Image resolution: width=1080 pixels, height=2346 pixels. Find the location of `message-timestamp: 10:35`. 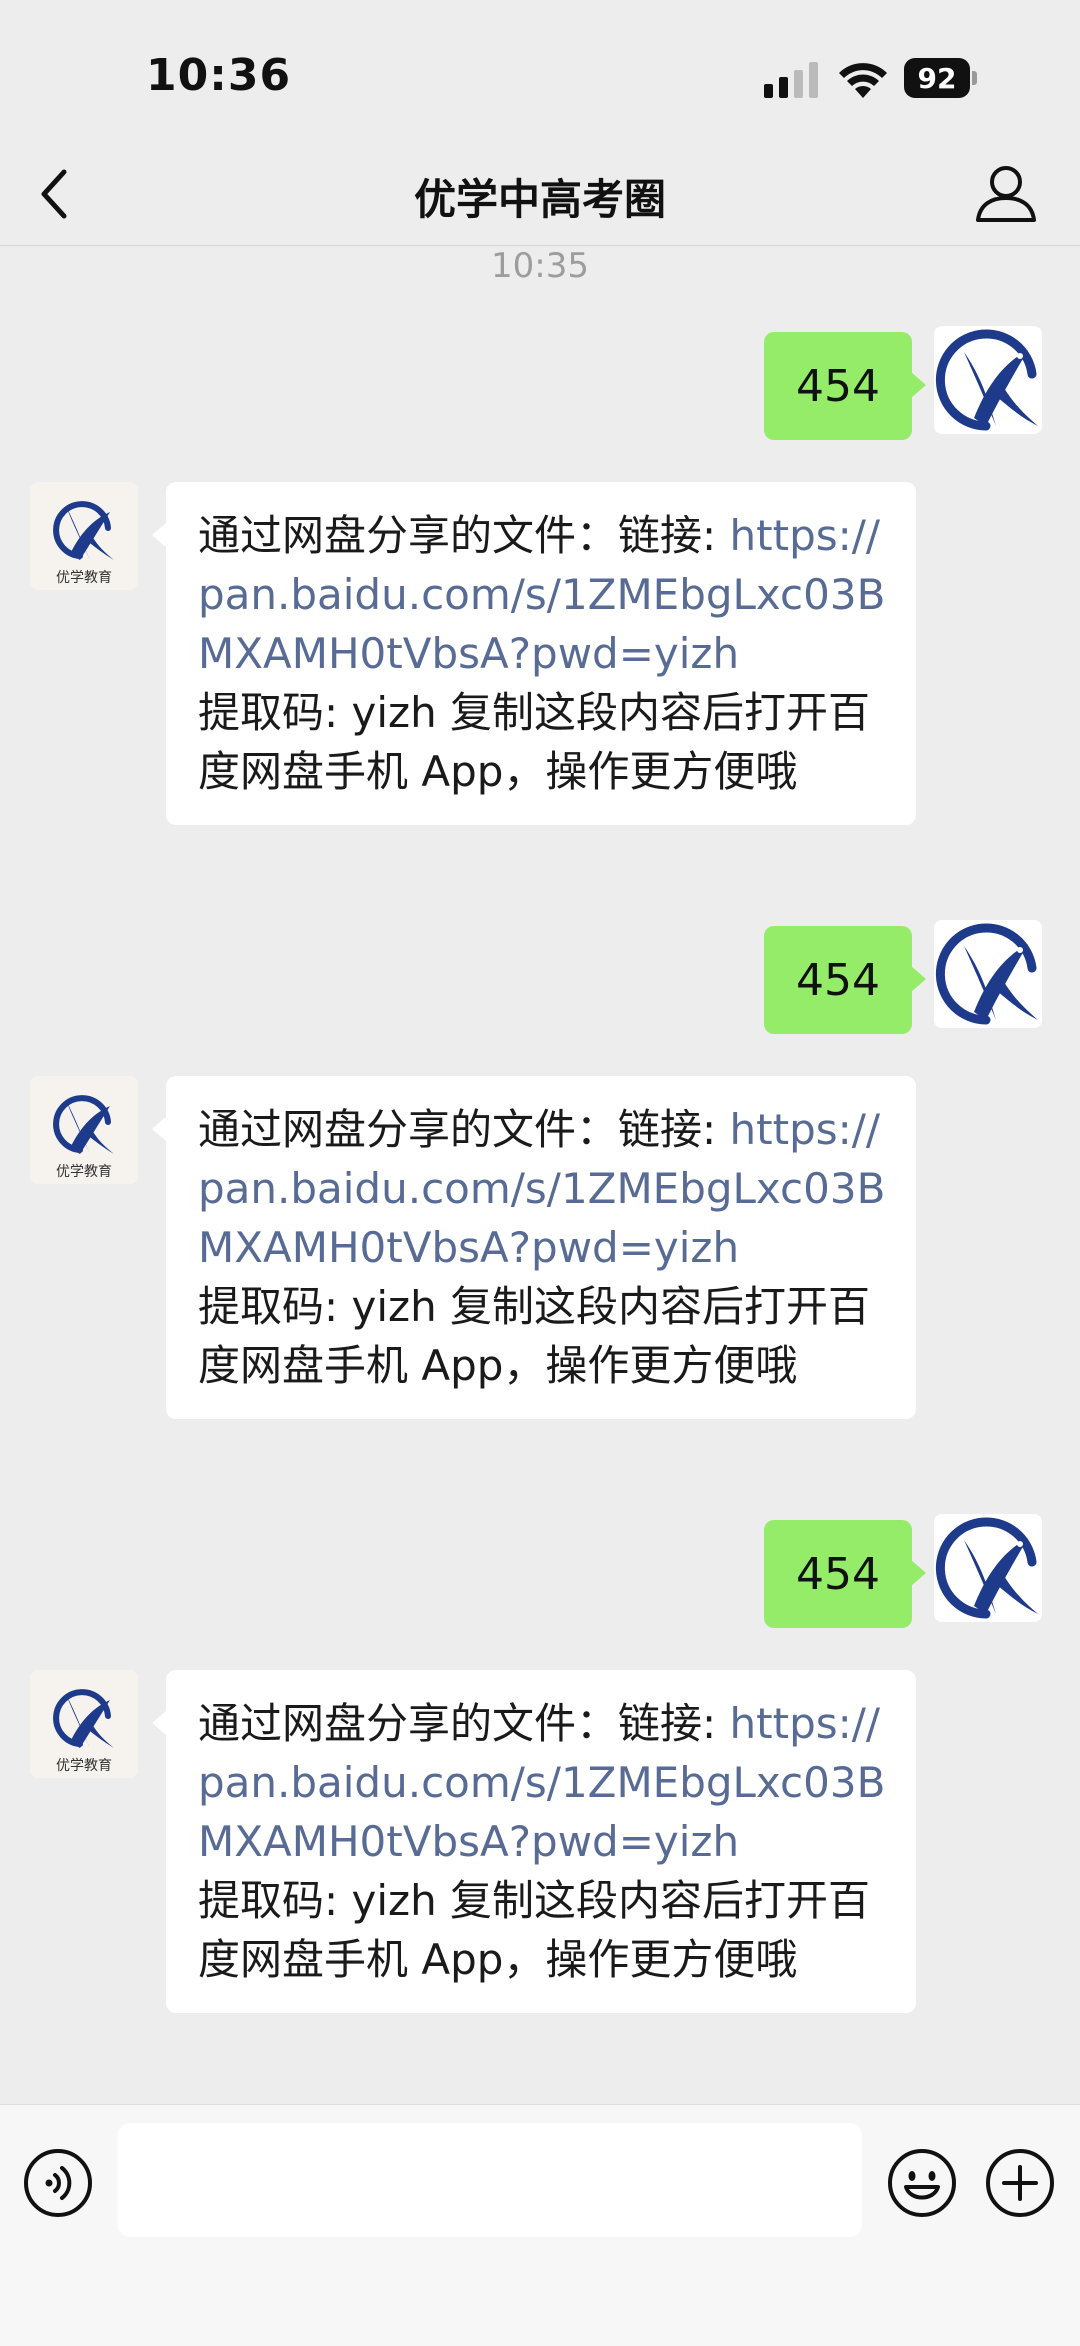

message-timestamp: 10:35 is located at coordinates (540, 266).